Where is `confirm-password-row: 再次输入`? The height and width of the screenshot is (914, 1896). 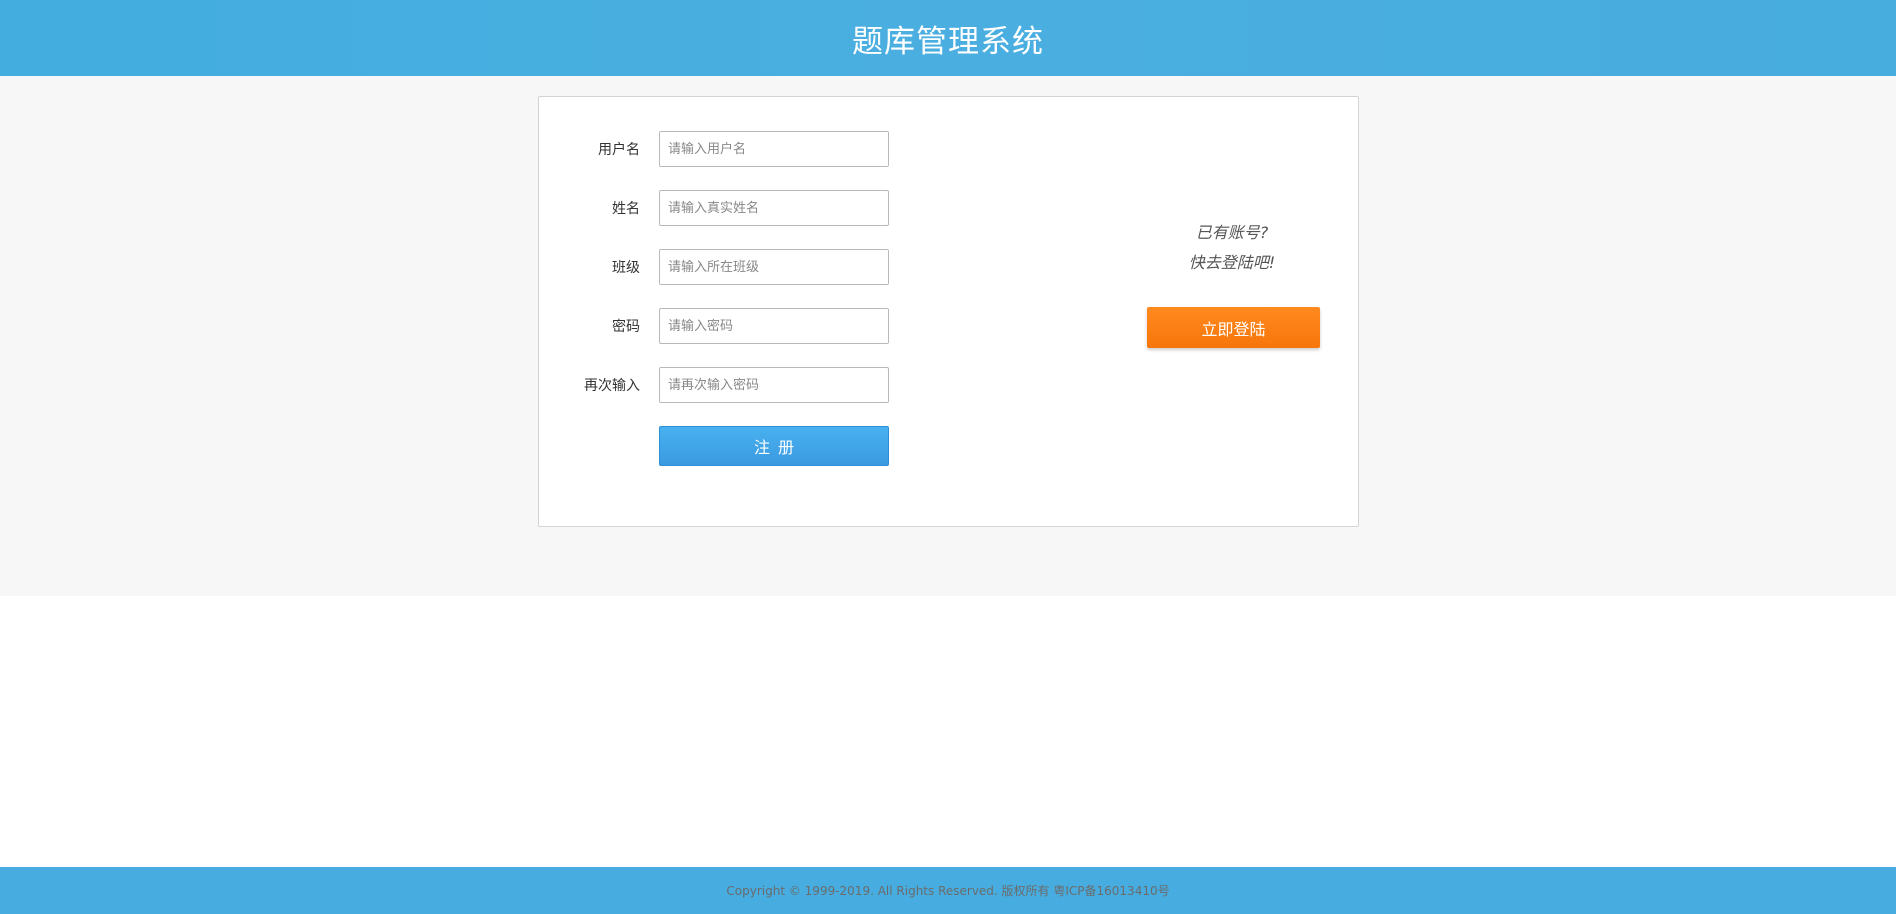 confirm-password-row: 再次输入 is located at coordinates (714, 385).